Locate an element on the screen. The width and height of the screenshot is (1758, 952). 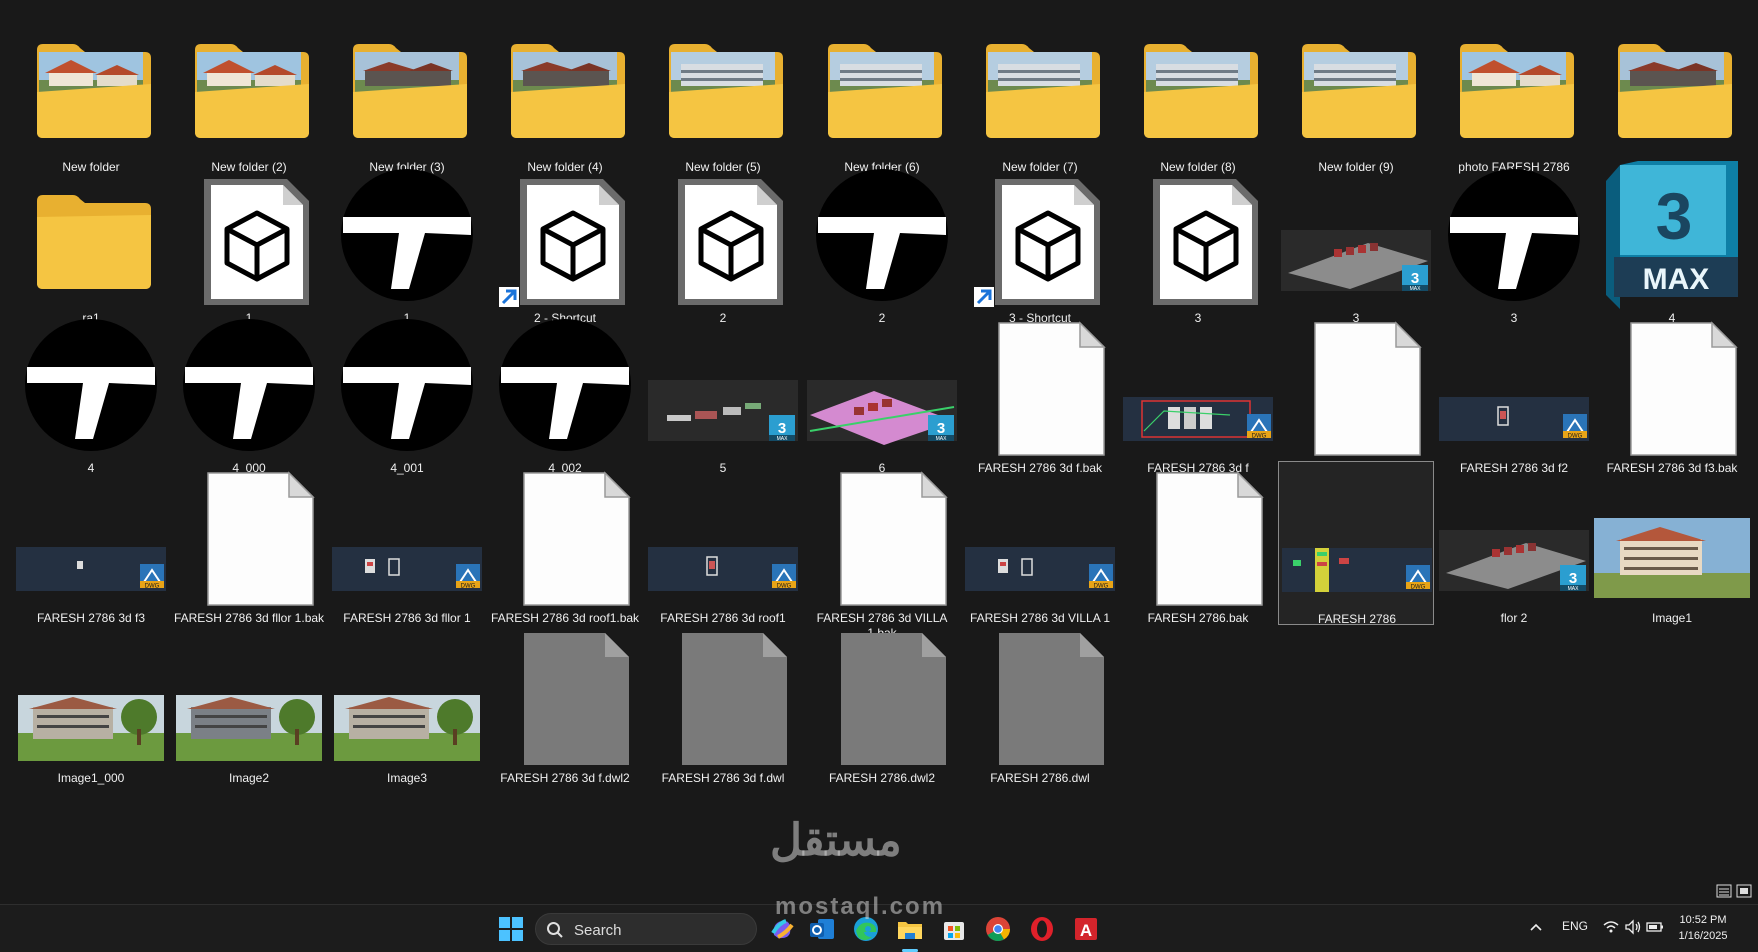
details-view-button is located at coordinates (1724, 891).